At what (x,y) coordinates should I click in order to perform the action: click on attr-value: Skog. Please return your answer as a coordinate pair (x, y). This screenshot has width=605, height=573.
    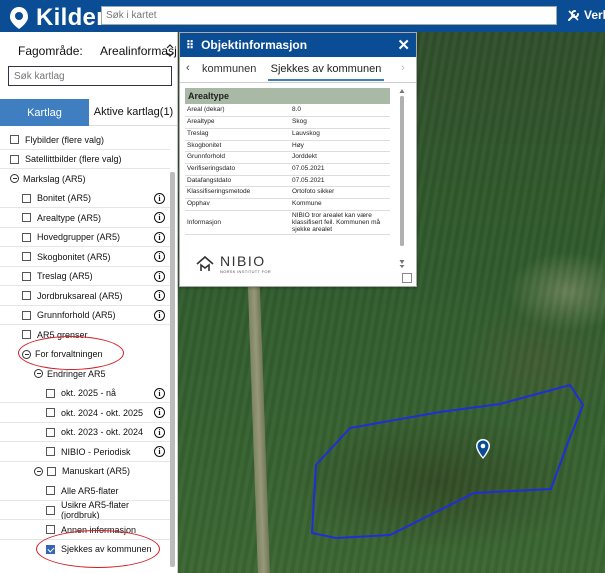
    Looking at the image, I should click on (340, 122).